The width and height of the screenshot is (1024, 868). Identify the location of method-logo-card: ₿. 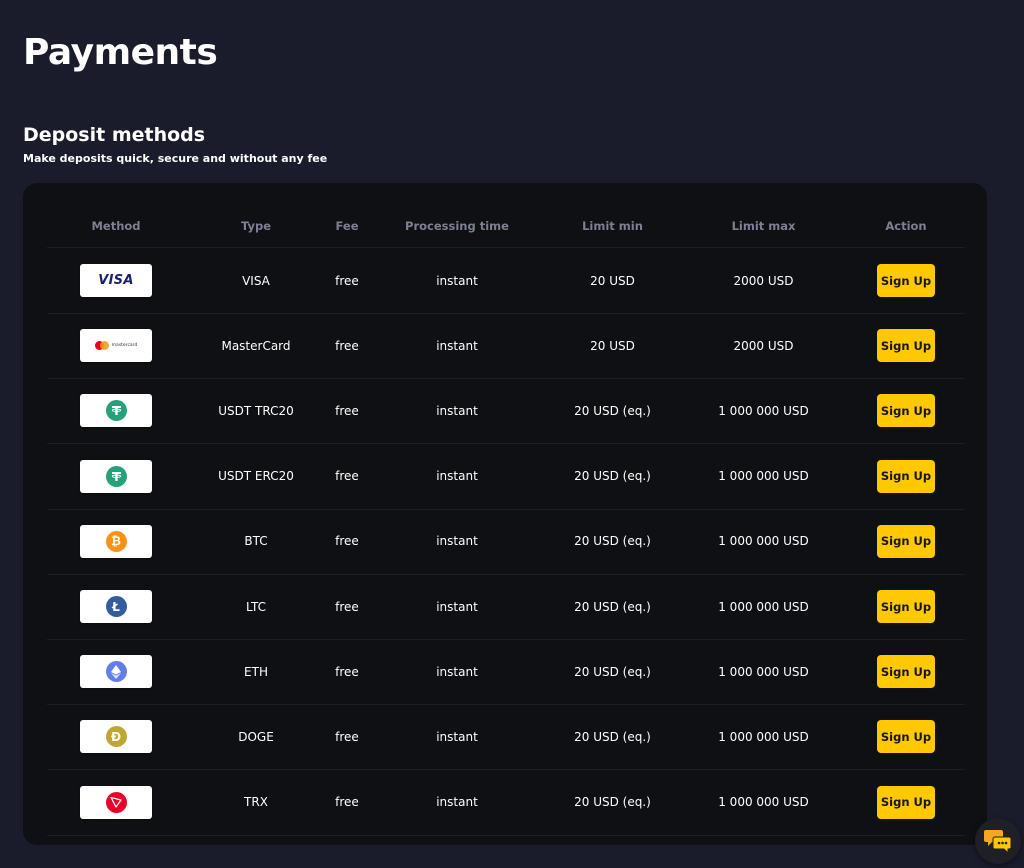
(116, 541).